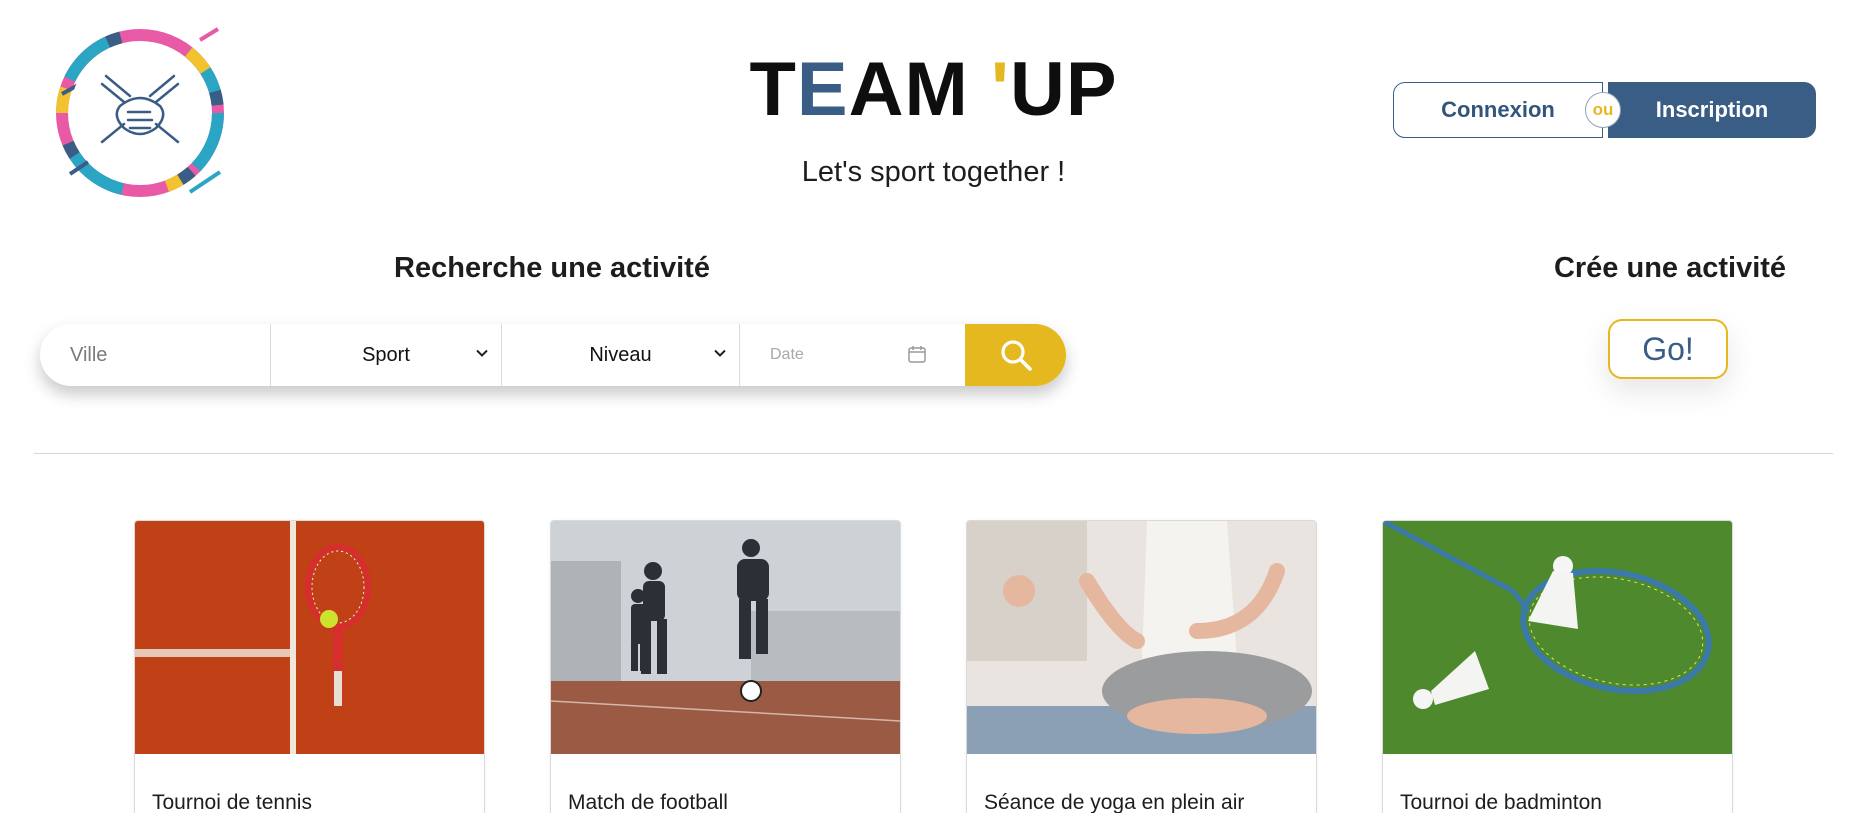  I want to click on city-input: Ville, so click(155, 355).